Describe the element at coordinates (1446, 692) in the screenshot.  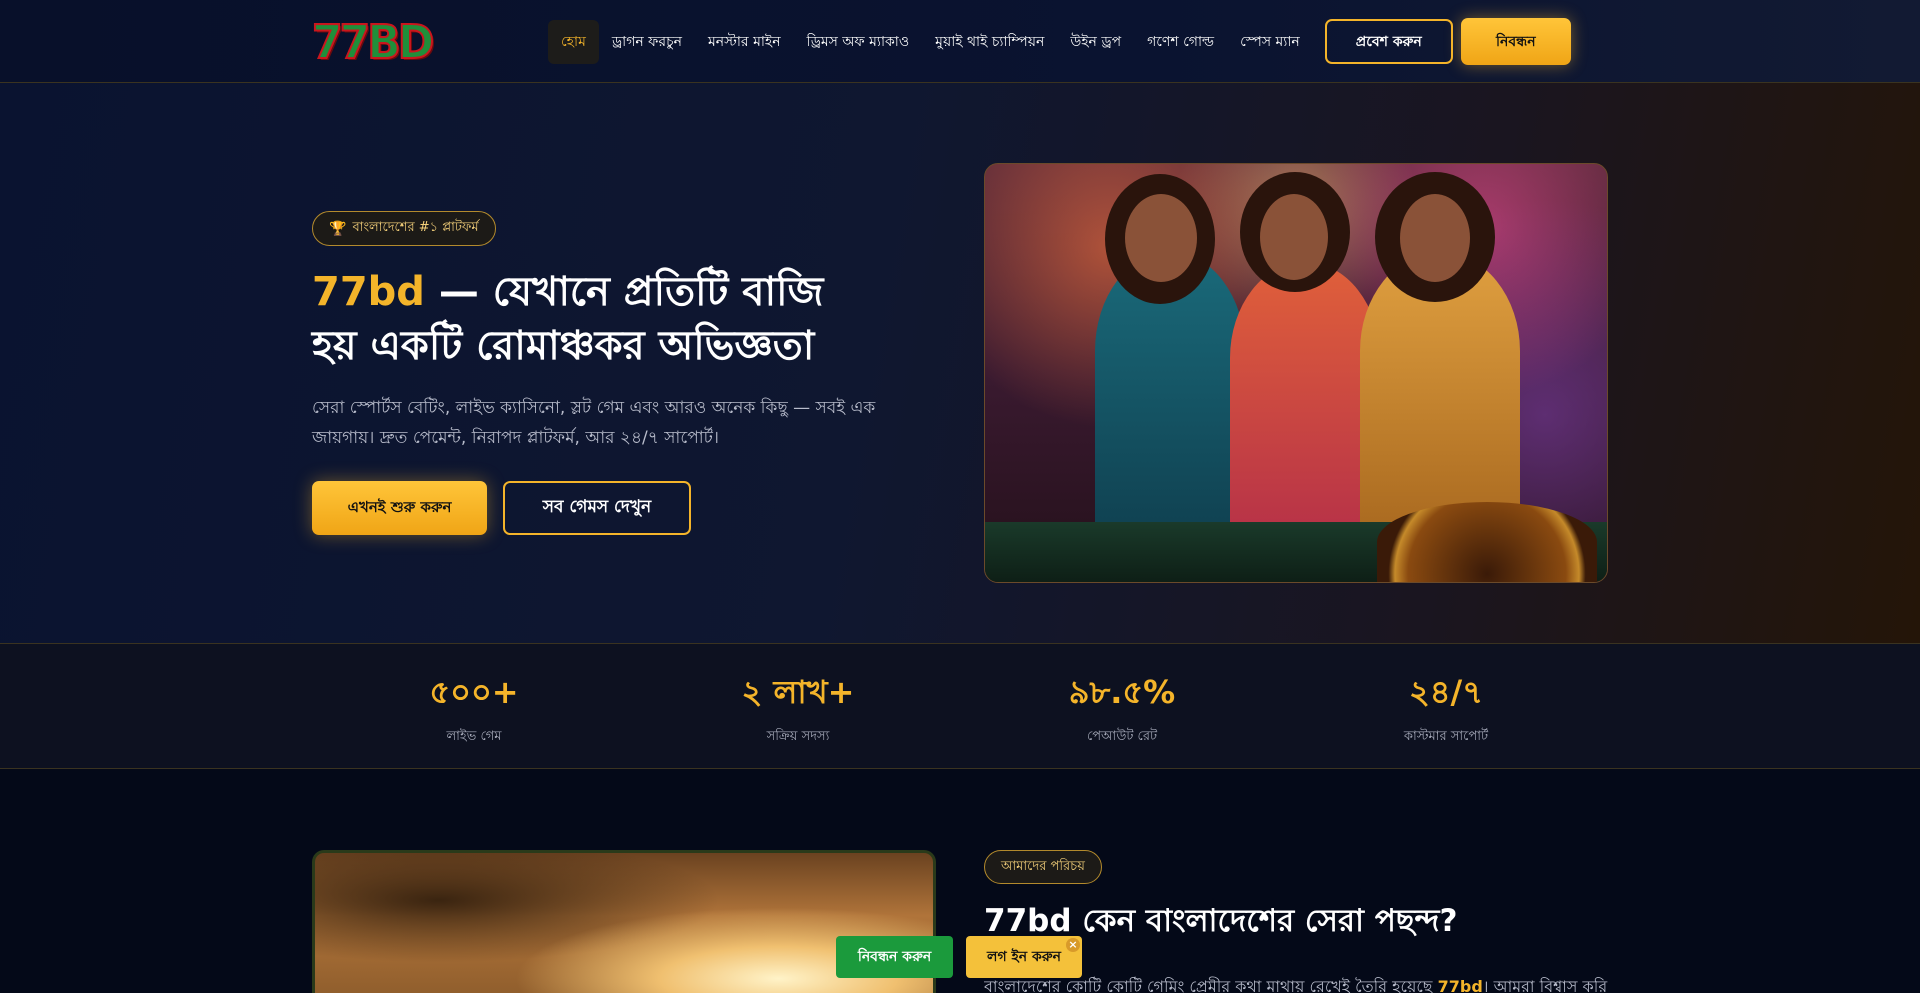
I see `stat-value: ২৪/৭` at that location.